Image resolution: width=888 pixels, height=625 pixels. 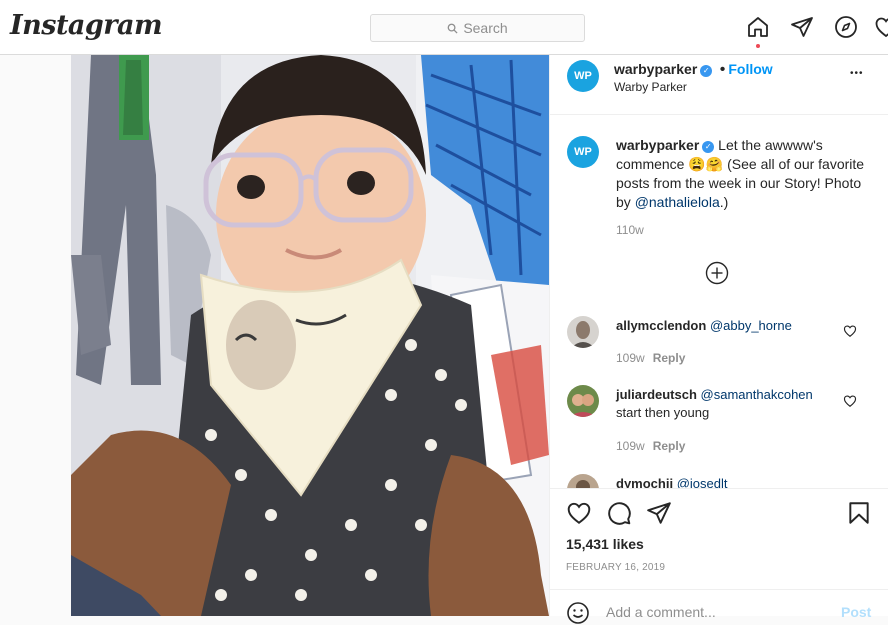 What do you see at coordinates (605, 544) in the screenshot?
I see `like-count: 15,431 likes` at bounding box center [605, 544].